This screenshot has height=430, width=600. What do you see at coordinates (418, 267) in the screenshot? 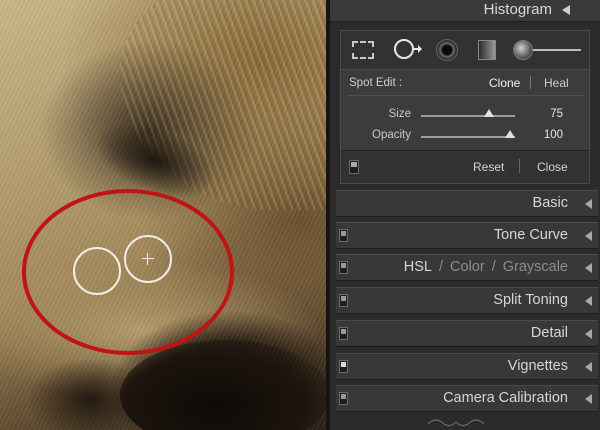
I see `hsl-tab: HSL` at bounding box center [418, 267].